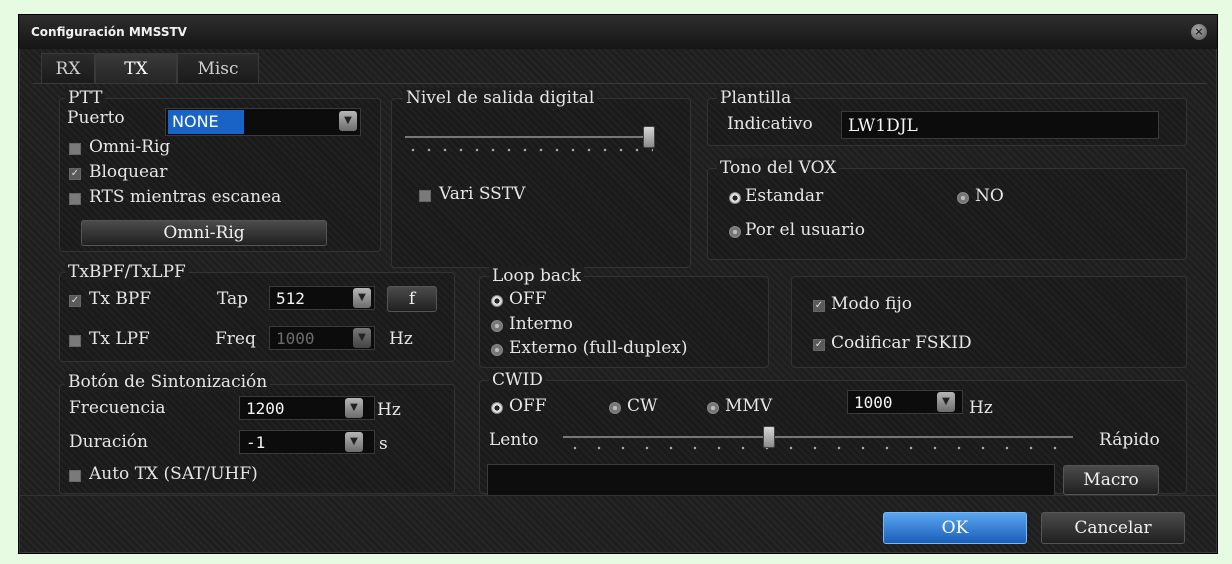 The image size is (1232, 564). Describe the element at coordinates (235, 339) in the screenshot. I see `freq-label: Freq` at that location.